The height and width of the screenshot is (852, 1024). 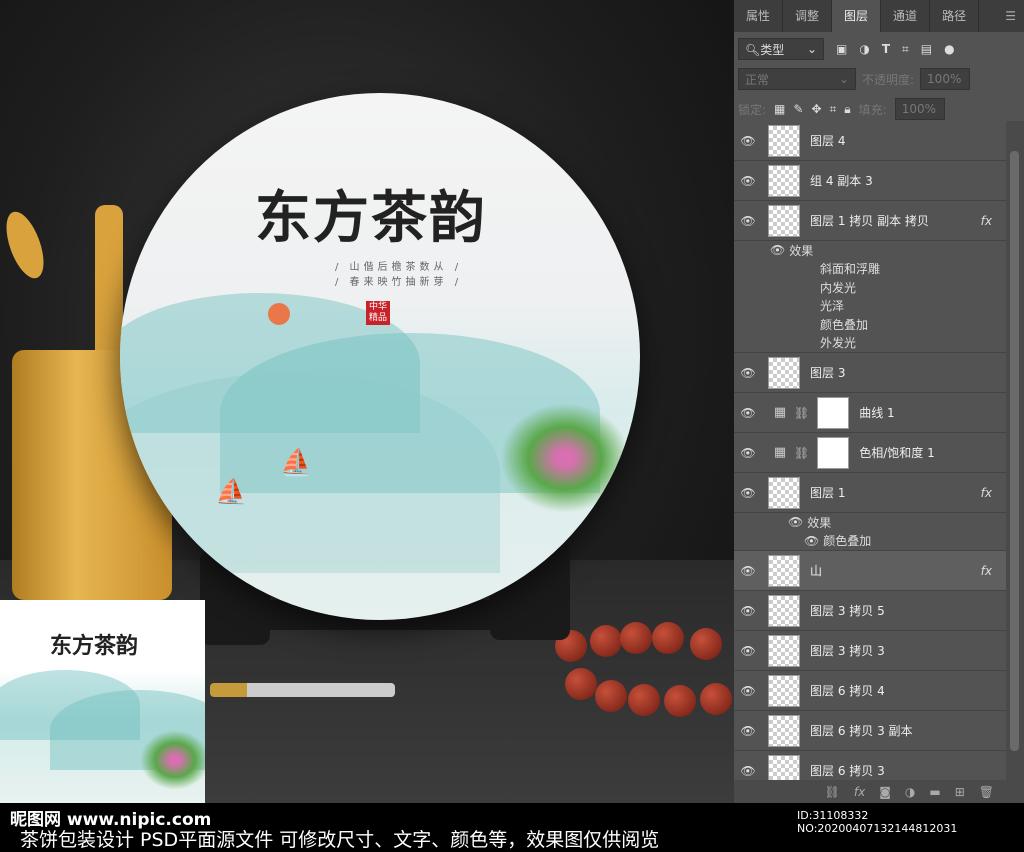 What do you see at coordinates (864, 49) in the screenshot?
I see `adjustment-filter-icon: ◑` at bounding box center [864, 49].